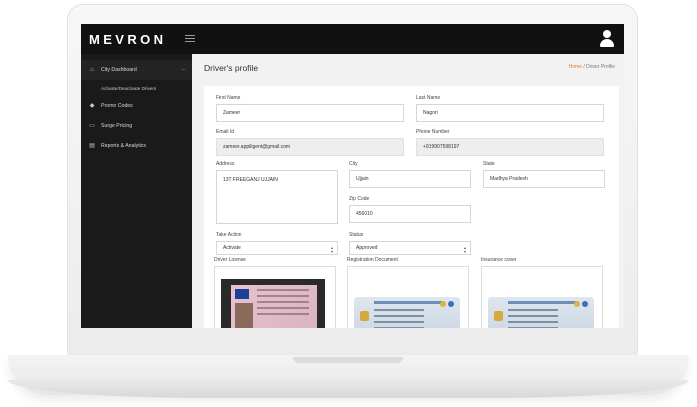  Describe the element at coordinates (359, 199) in the screenshot. I see `zip-label: Zip Code` at that location.